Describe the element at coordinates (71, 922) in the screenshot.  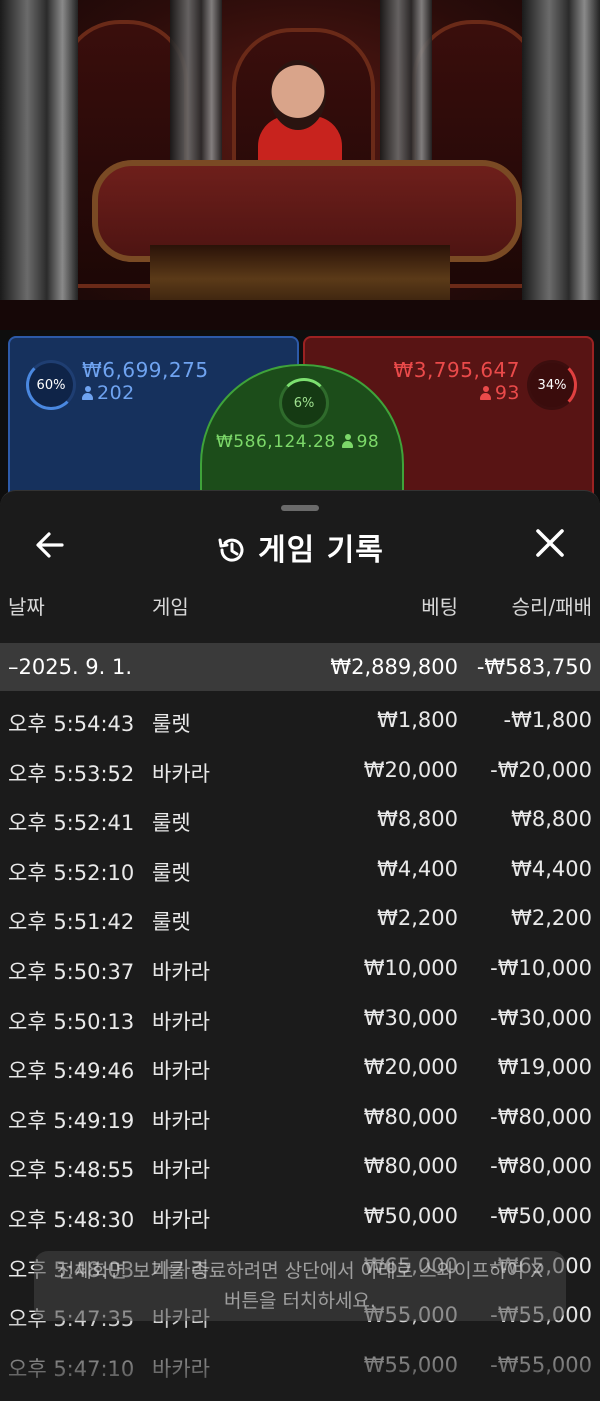
I see `row-time: 오후 5:51:42` at that location.